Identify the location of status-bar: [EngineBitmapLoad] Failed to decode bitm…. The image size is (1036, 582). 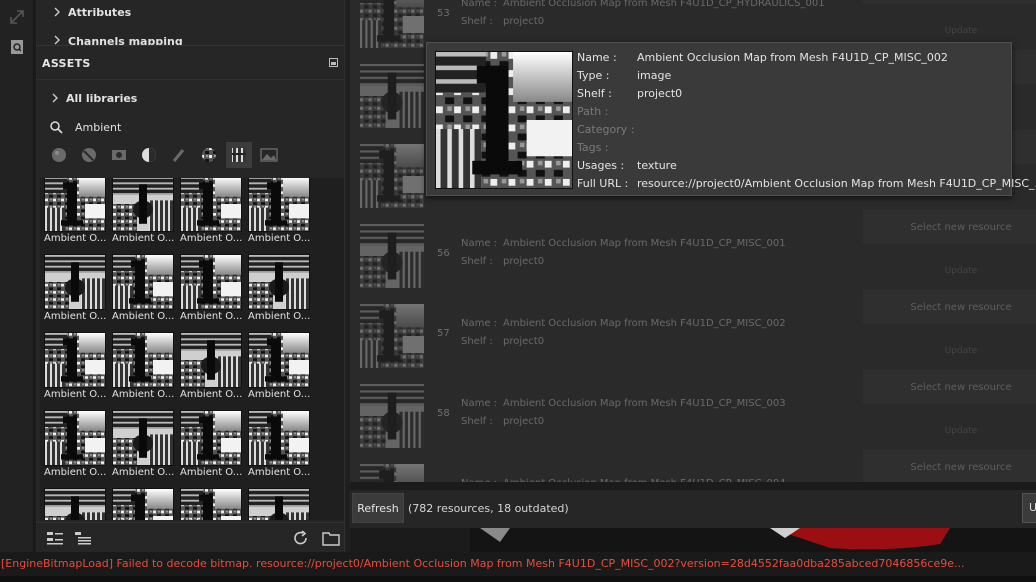
(518, 567).